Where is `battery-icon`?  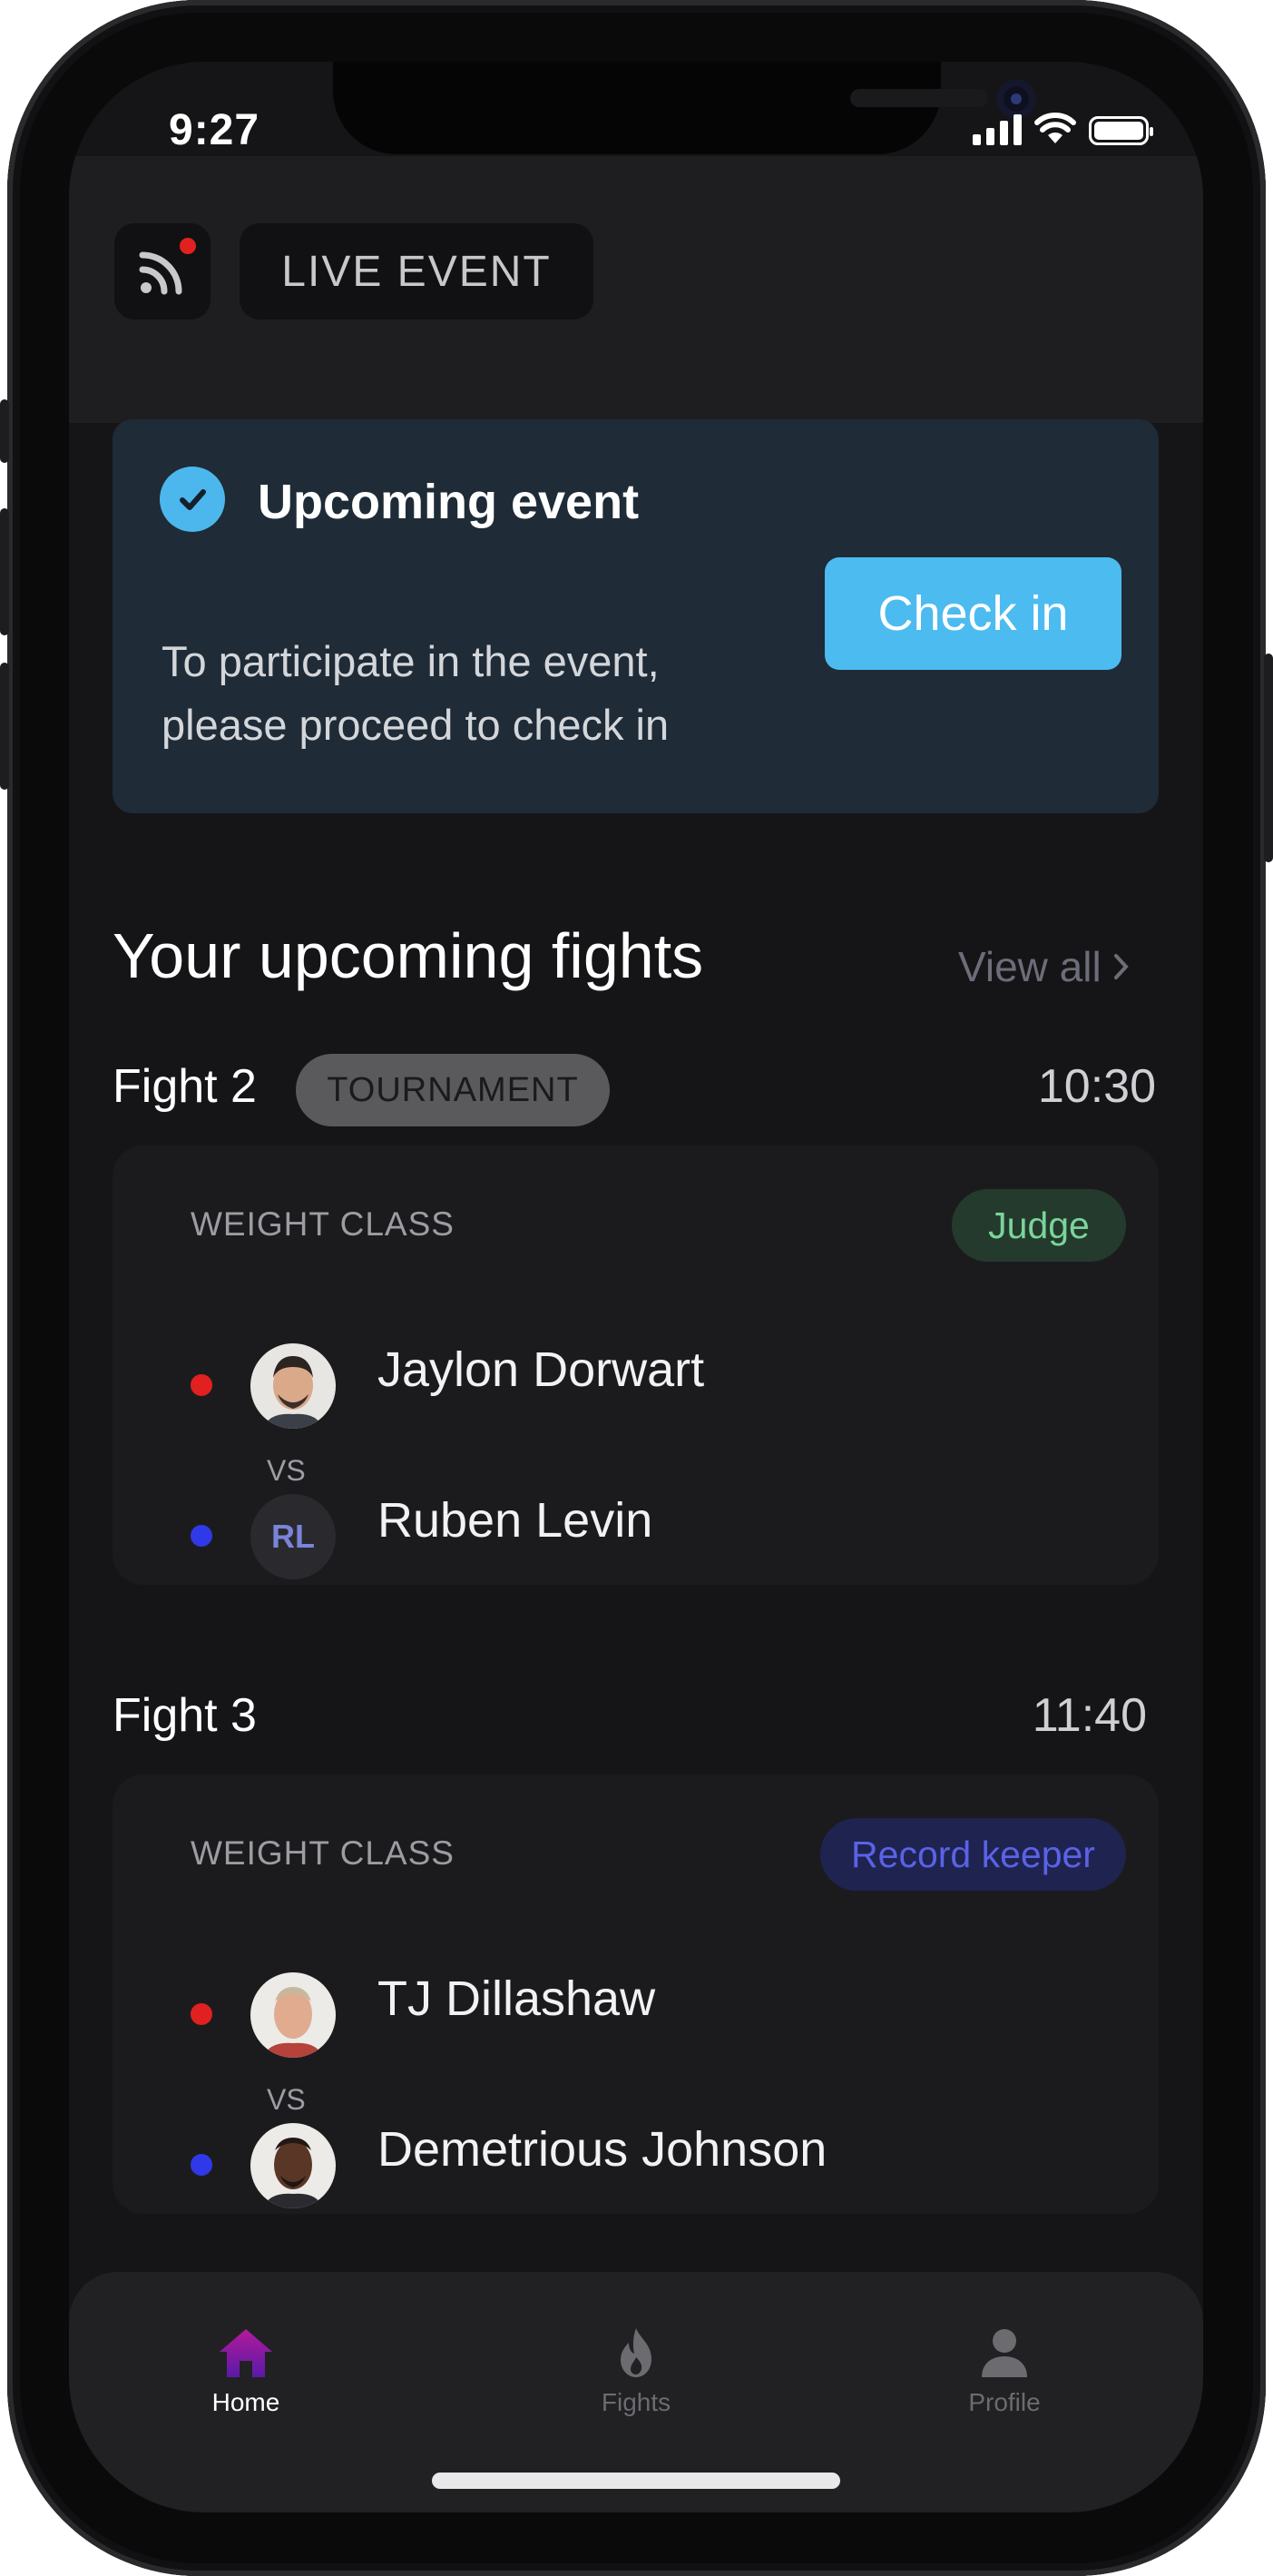
battery-icon is located at coordinates (1121, 130).